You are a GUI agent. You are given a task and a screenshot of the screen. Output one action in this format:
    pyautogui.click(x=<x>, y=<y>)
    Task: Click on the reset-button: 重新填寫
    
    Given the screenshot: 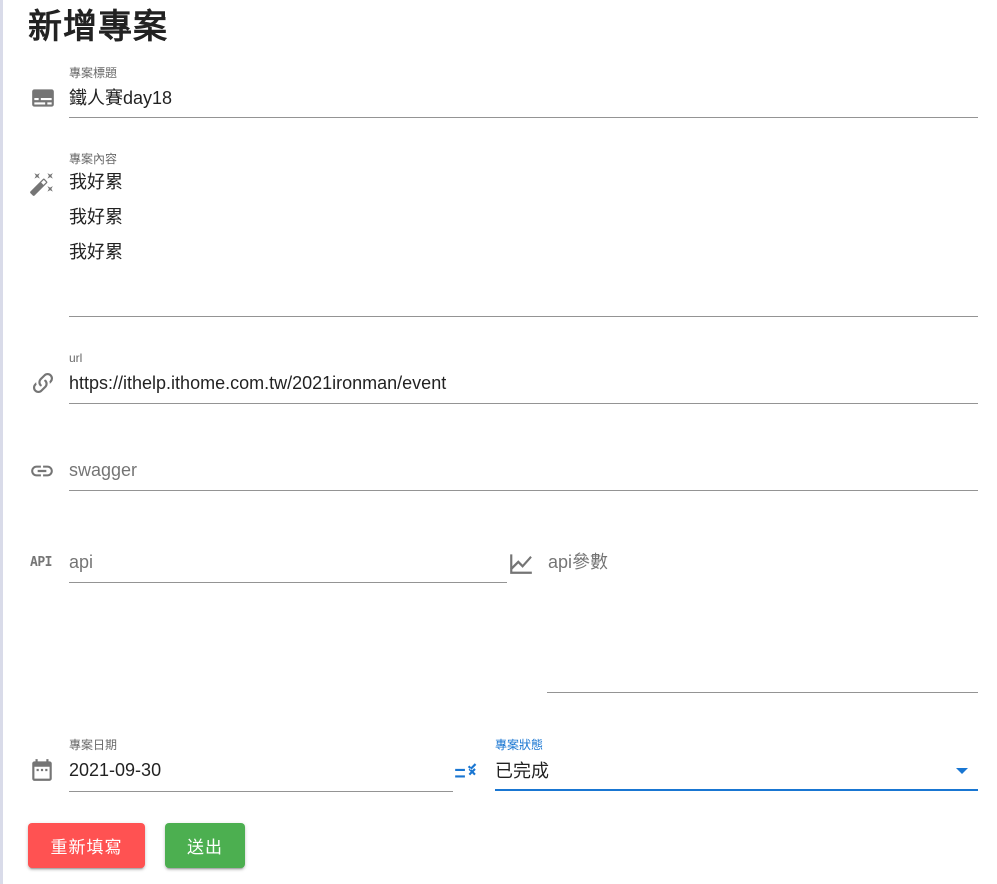 What is the action you would take?
    pyautogui.click(x=86, y=845)
    